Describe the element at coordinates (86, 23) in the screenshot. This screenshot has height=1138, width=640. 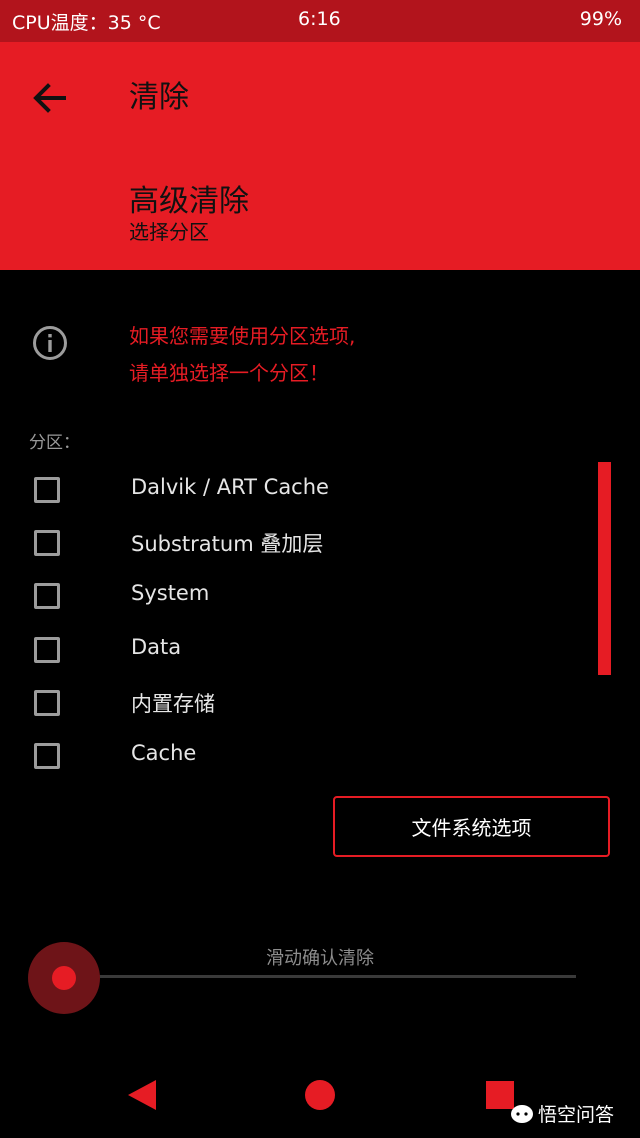
I see `cpu-temperature: CPU温度：35 °C` at that location.